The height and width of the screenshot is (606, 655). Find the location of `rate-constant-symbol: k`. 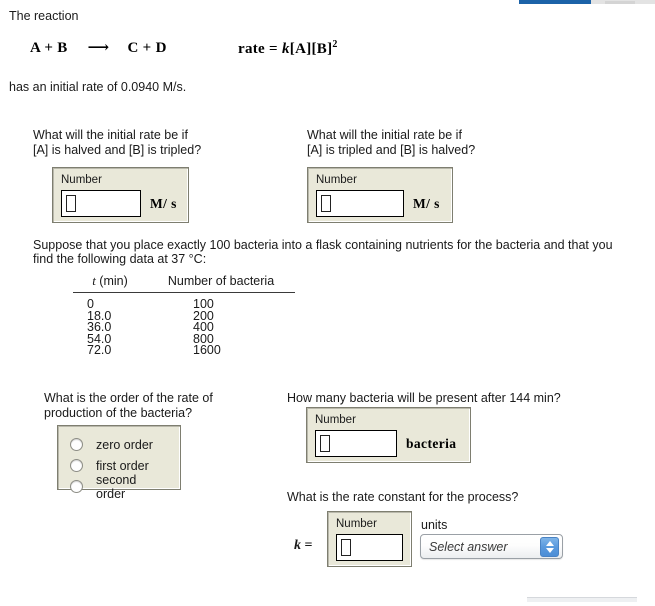

rate-constant-symbol: k is located at coordinates (285, 49).